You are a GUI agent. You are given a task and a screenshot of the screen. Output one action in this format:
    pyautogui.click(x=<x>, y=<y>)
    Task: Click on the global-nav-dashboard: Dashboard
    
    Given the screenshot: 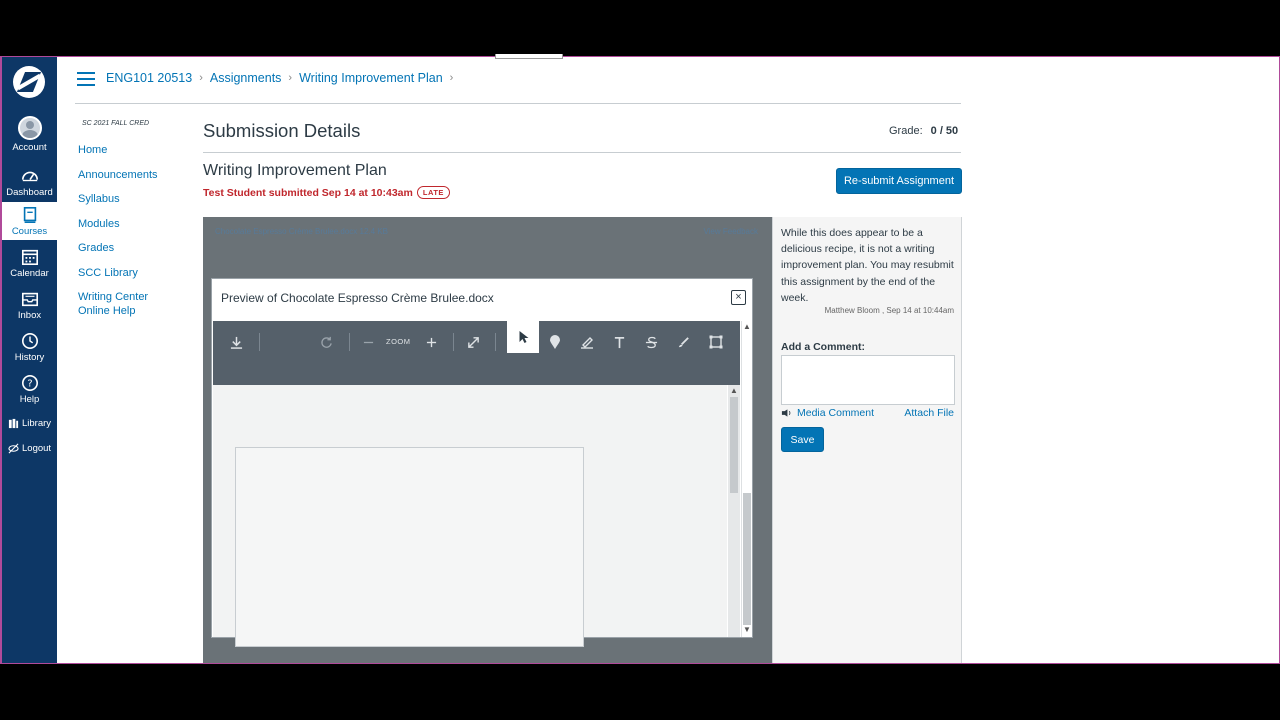 What is the action you would take?
    pyautogui.click(x=29, y=182)
    